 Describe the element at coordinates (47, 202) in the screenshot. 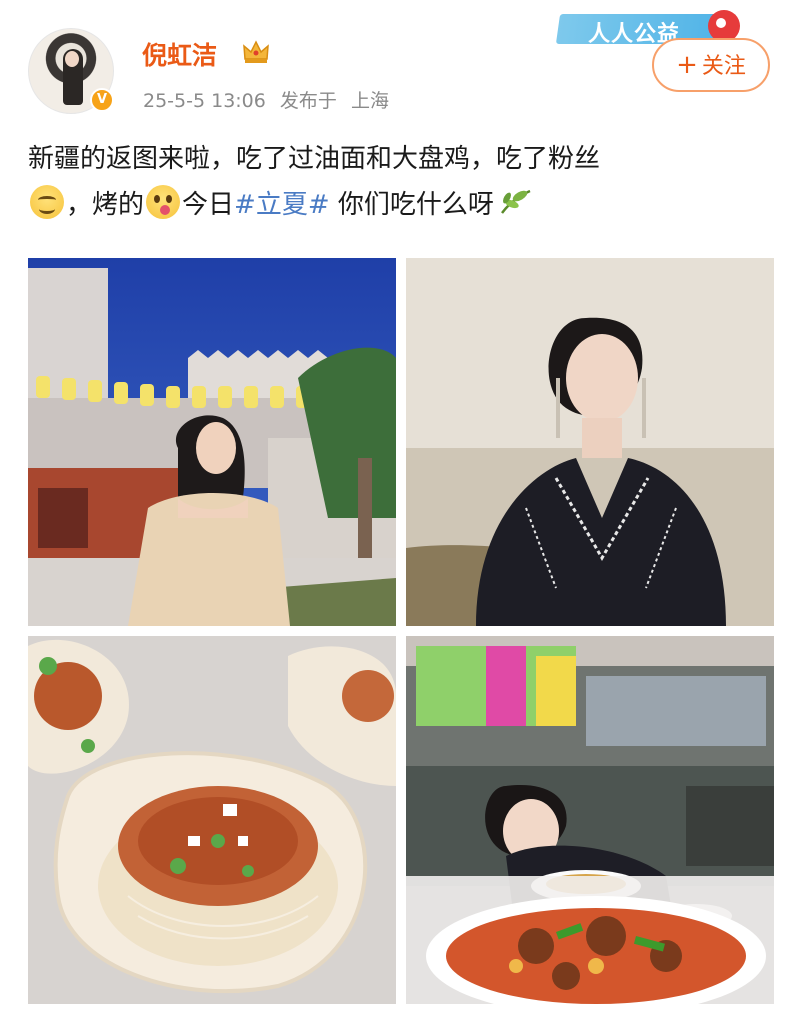

I see `smile-emoji-icon` at that location.